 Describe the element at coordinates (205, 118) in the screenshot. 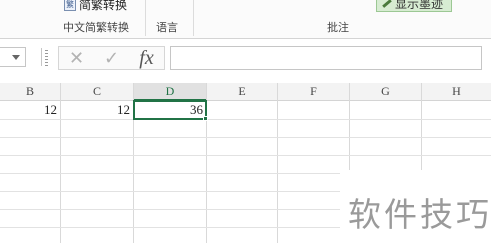

I see `fill-handle` at that location.